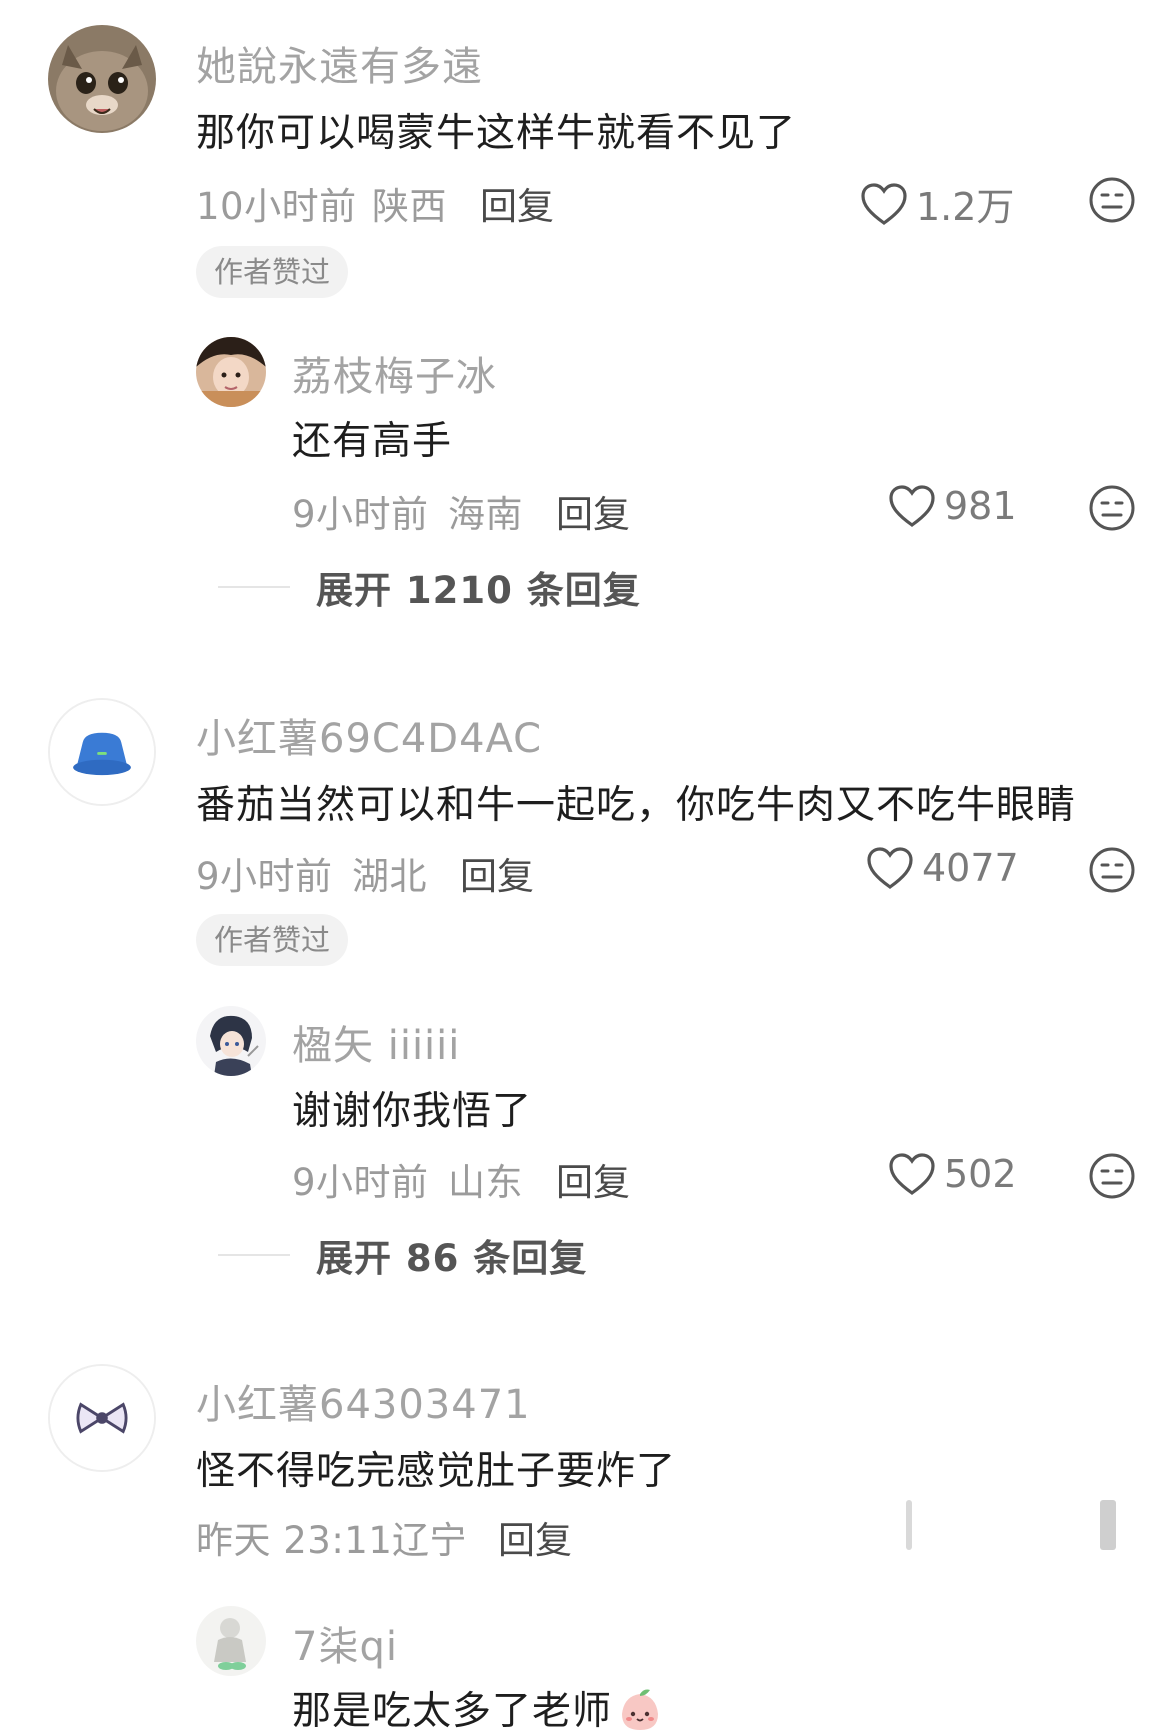 This screenshot has height=1736, width=1170. What do you see at coordinates (478, 590) in the screenshot?
I see `expand-label: 展开 1210 条回复` at bounding box center [478, 590].